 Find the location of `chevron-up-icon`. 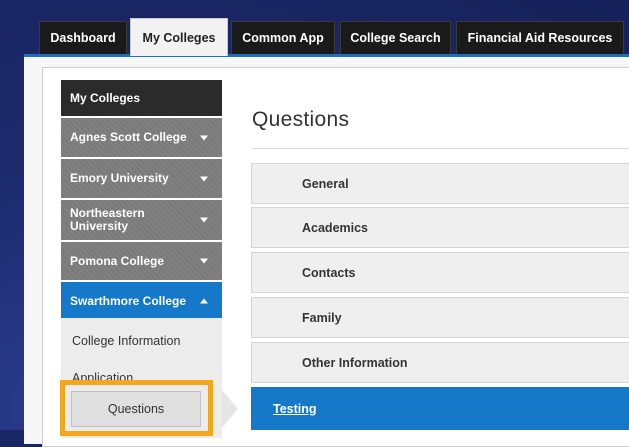

chevron-up-icon is located at coordinates (204, 301).